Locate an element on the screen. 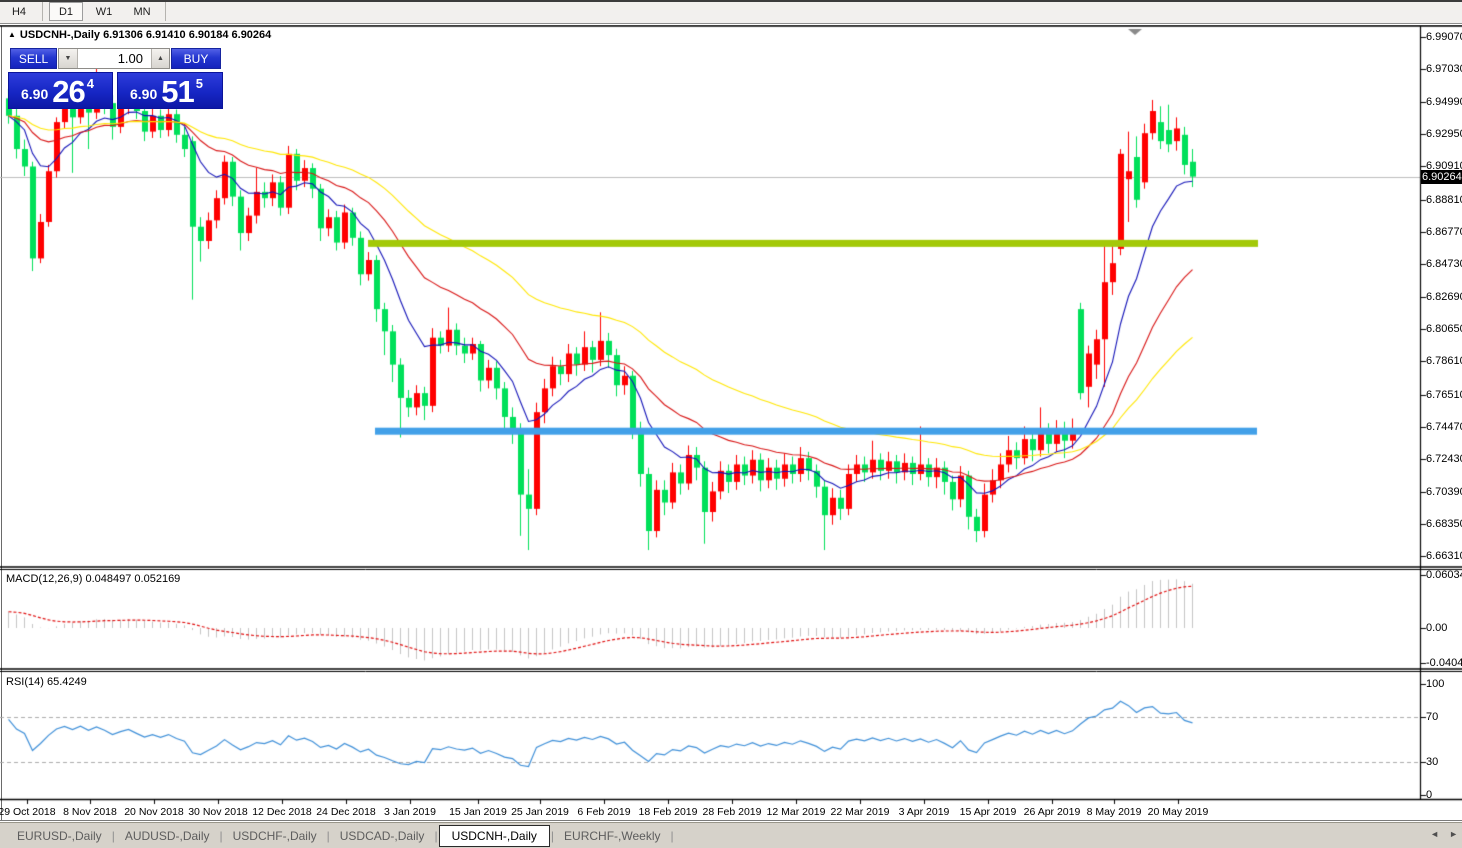 This screenshot has width=1462, height=848. buy-price-main: 51 is located at coordinates (177, 91).